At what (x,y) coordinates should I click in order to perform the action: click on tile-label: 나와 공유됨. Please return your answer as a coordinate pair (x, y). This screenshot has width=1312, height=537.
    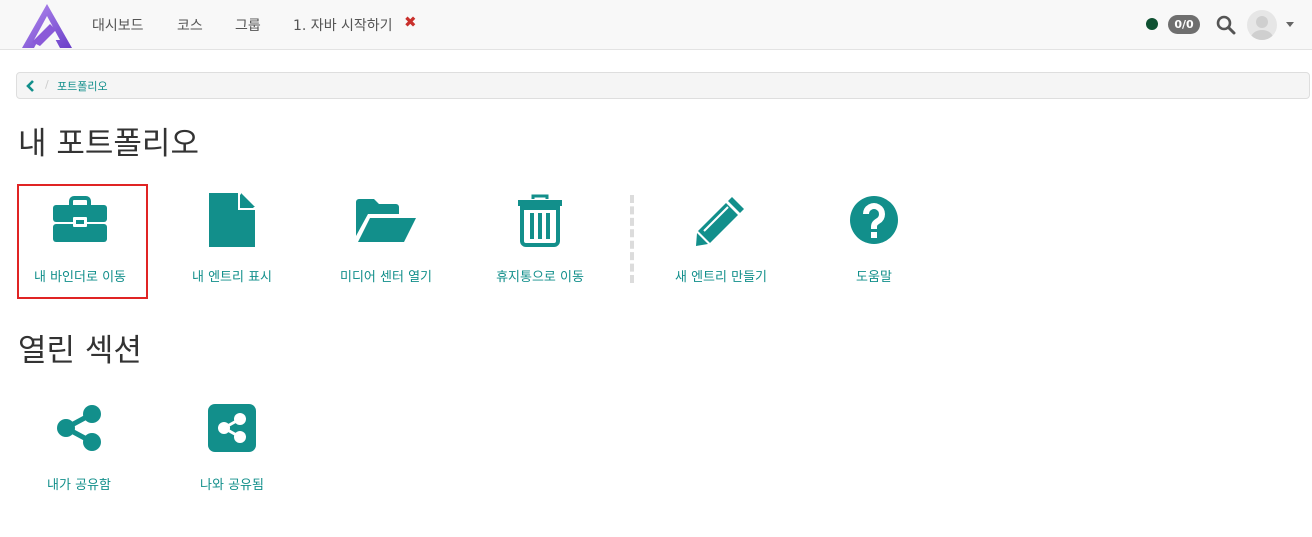
    Looking at the image, I should click on (232, 485).